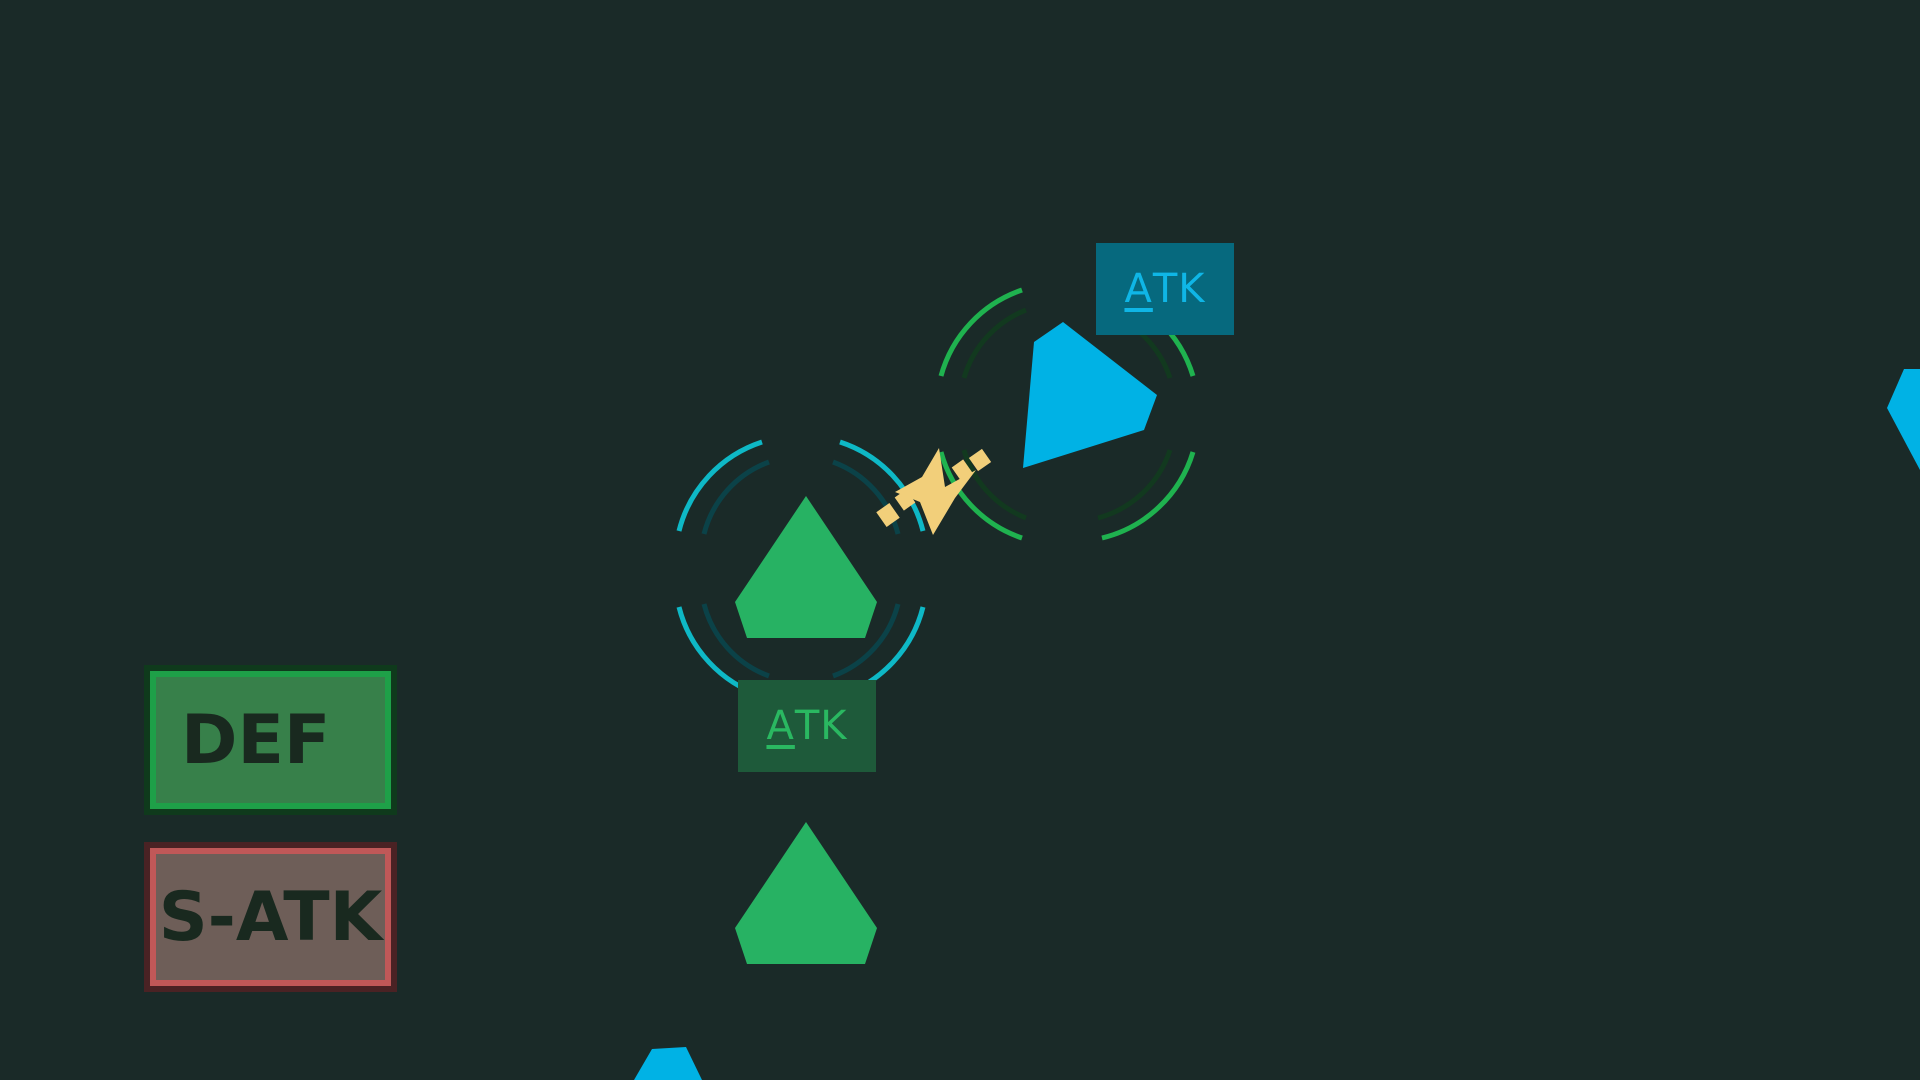  I want to click on enemy-unit-edge-bottom, so click(668, 1063).